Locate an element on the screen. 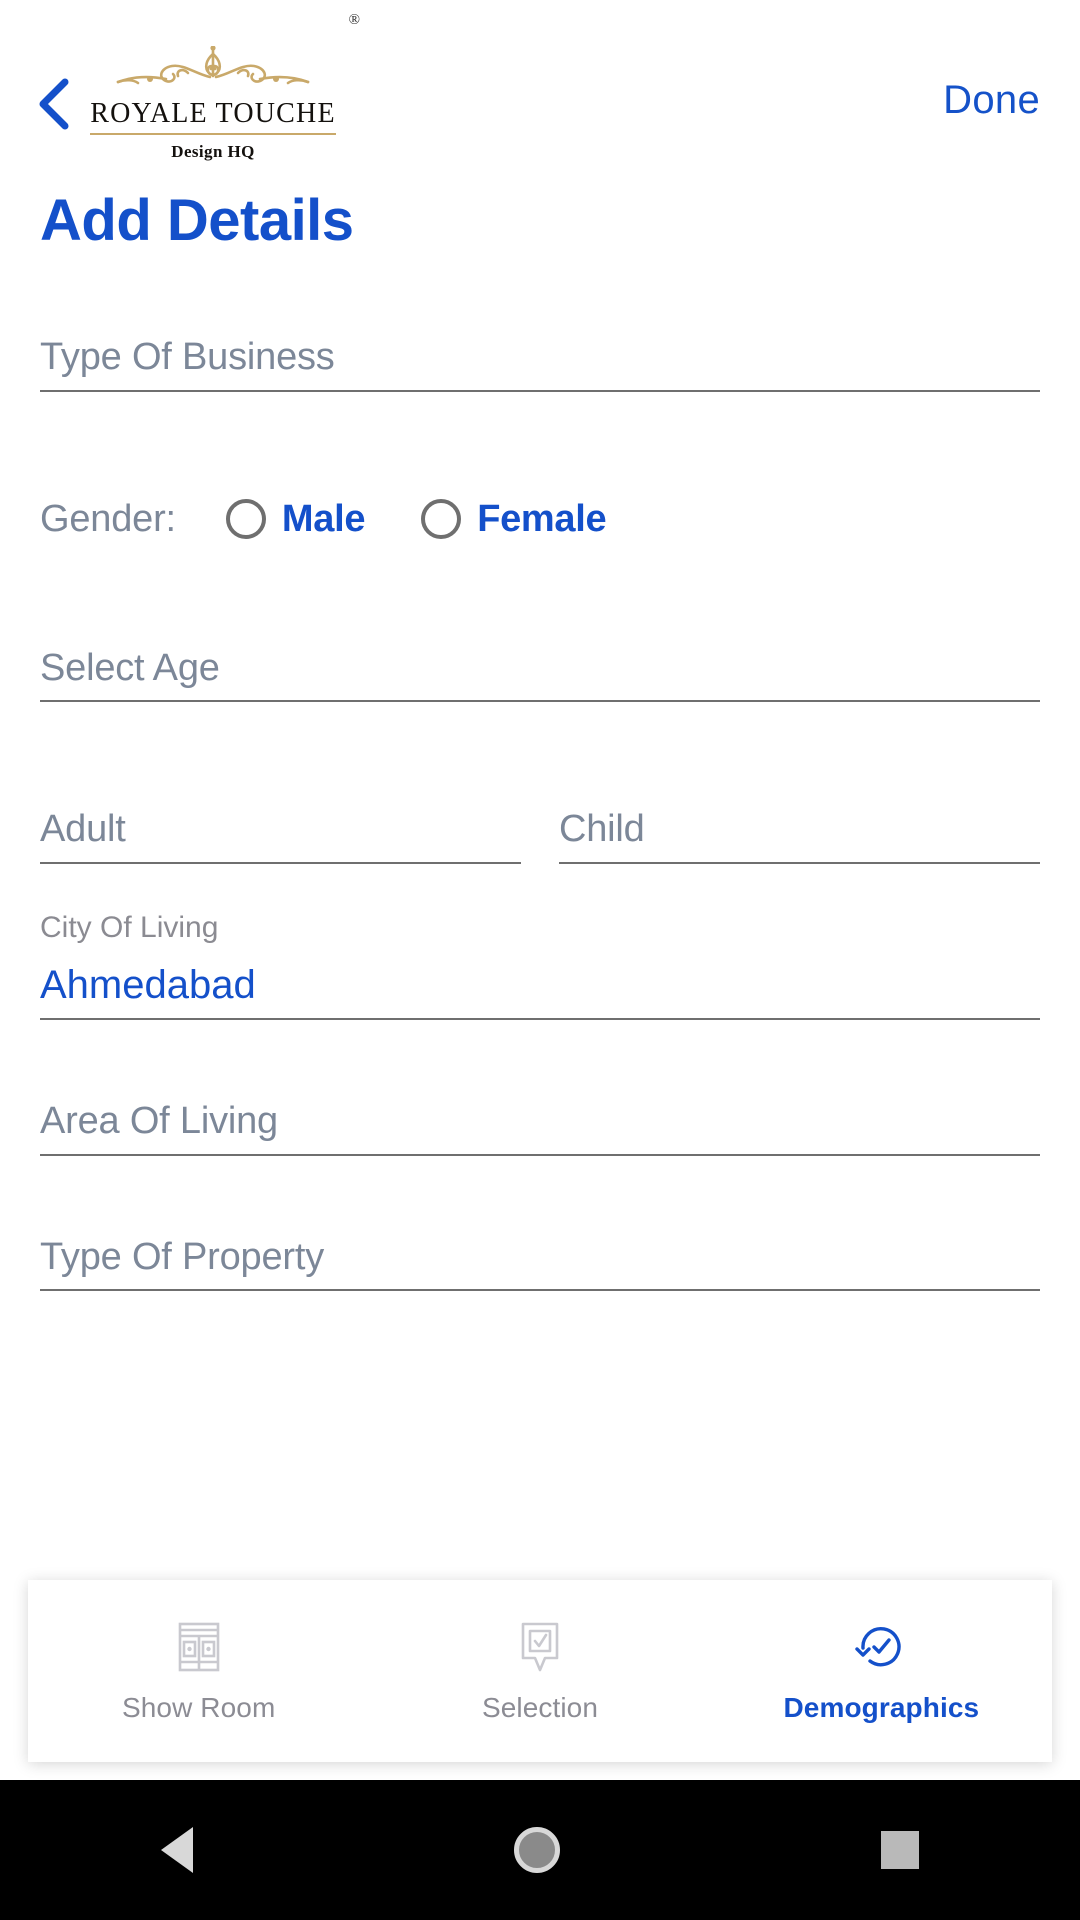  select-age-input: Select Age is located at coordinates (540, 669).